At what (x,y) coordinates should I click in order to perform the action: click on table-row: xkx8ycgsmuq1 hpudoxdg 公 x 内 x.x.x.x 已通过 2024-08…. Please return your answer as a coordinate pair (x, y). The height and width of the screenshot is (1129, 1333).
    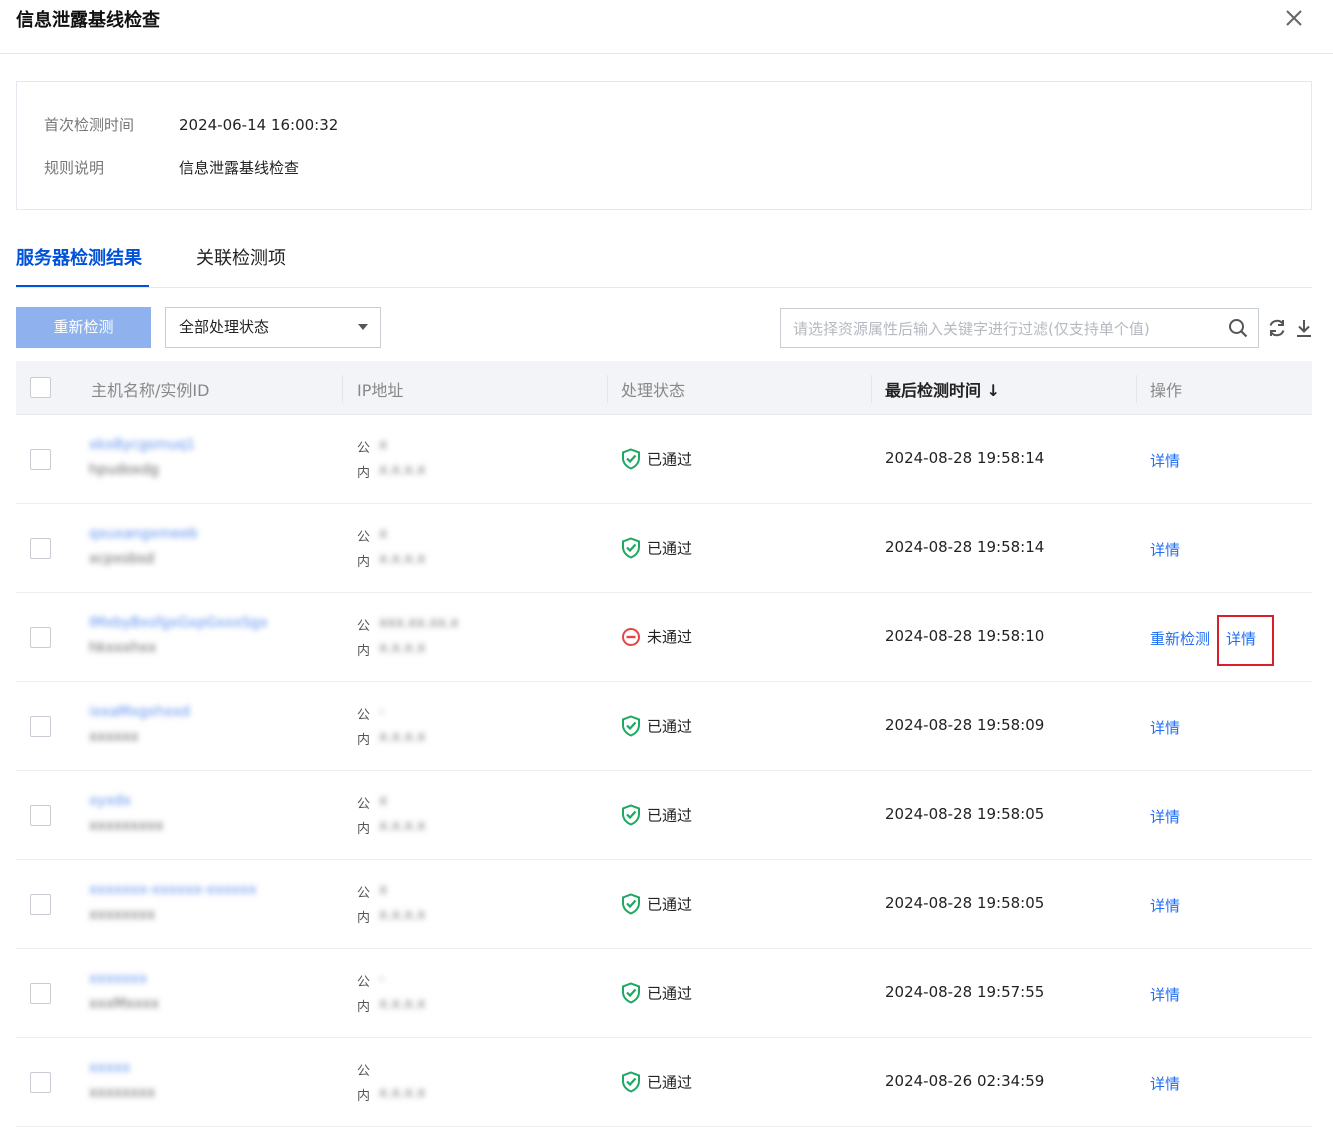
    Looking at the image, I should click on (664, 459).